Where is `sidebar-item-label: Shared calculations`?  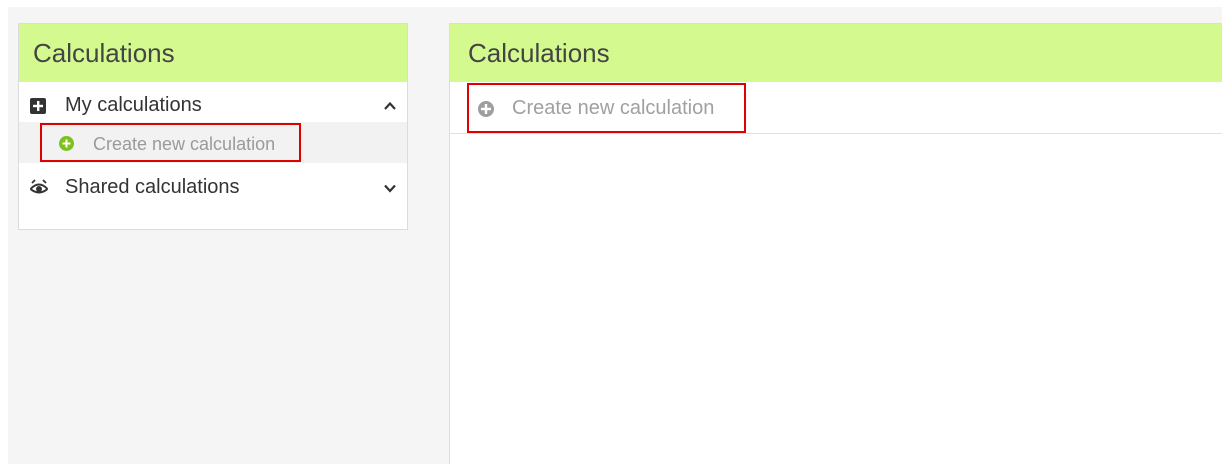
sidebar-item-label: Shared calculations is located at coordinates (152, 187).